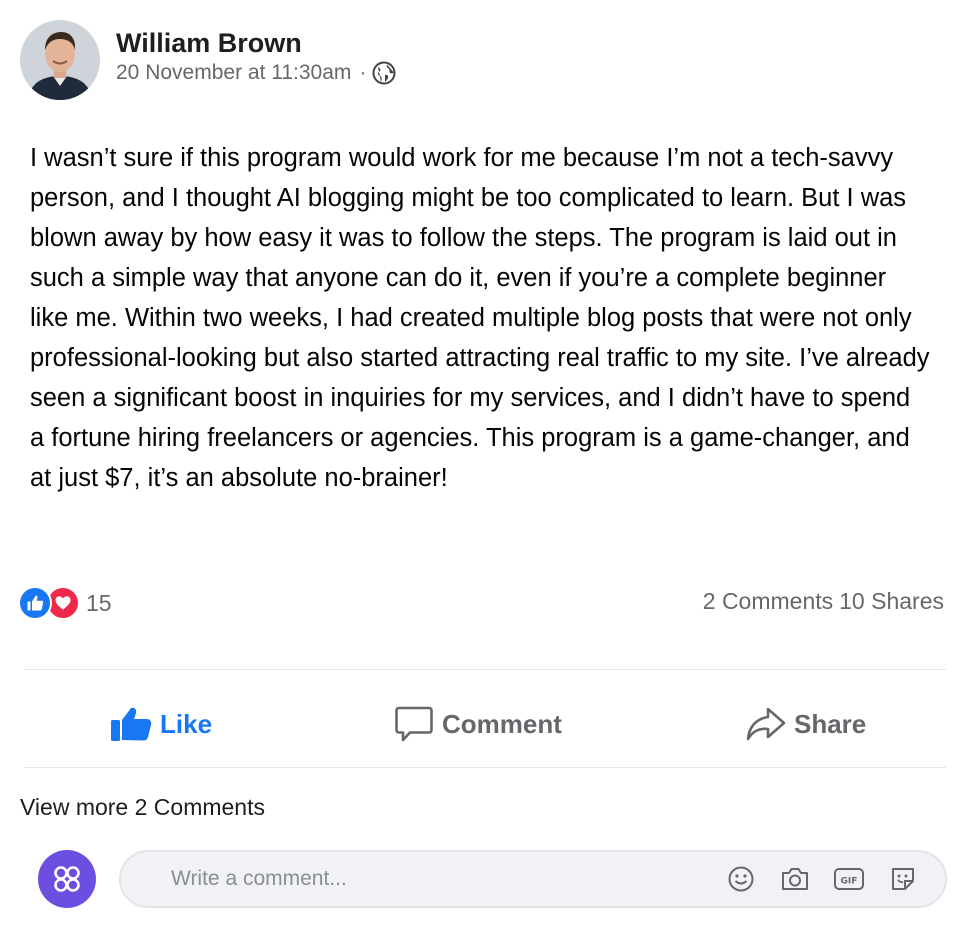 The height and width of the screenshot is (926, 970). I want to click on camera-icon, so click(795, 879).